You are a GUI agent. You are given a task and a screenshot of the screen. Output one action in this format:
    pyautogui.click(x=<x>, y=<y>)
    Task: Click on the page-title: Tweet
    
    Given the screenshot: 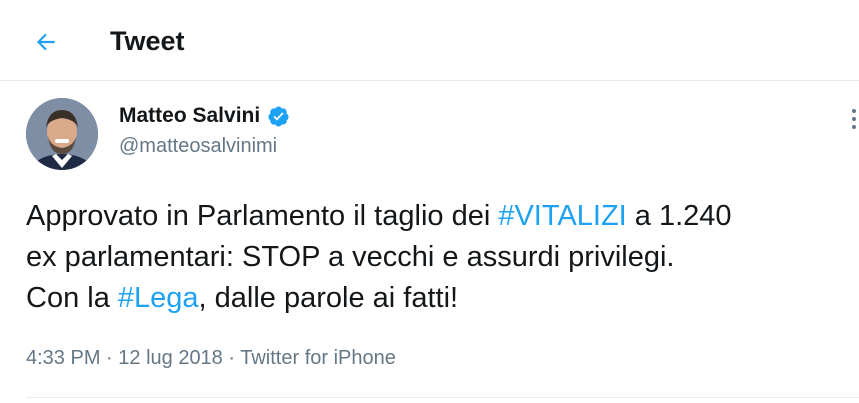 What is the action you would take?
    pyautogui.click(x=147, y=41)
    